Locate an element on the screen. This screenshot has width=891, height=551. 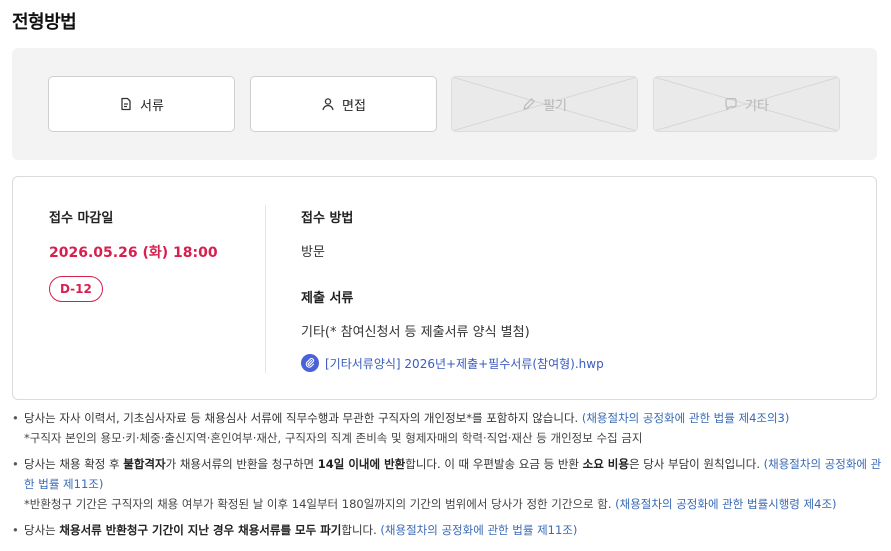
chat-bubble-icon is located at coordinates (731, 104).